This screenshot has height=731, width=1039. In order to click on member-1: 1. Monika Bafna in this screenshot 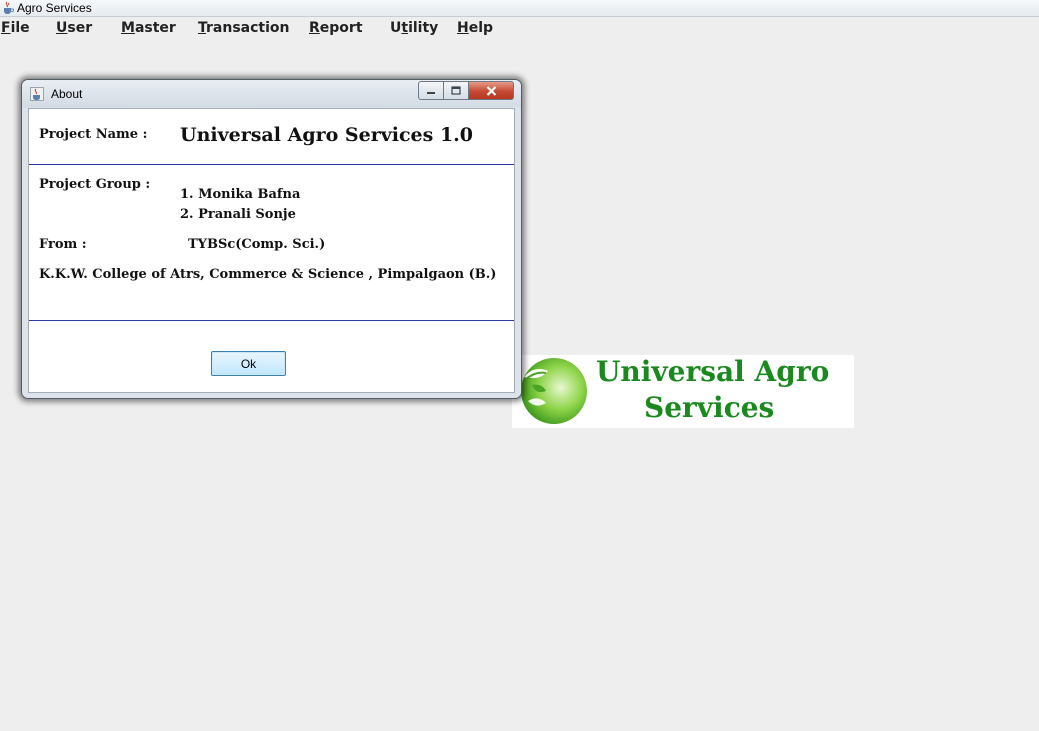, I will do `click(240, 194)`.